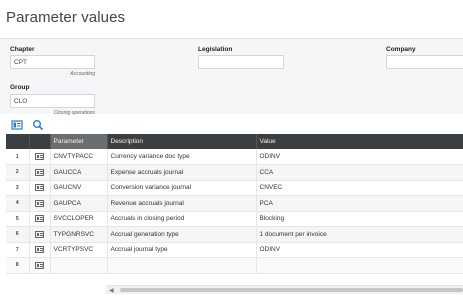 Image resolution: width=463 pixels, height=308 pixels. What do you see at coordinates (79, 234) in the screenshot?
I see `parameter-cell: TYPGNRSVC` at bounding box center [79, 234].